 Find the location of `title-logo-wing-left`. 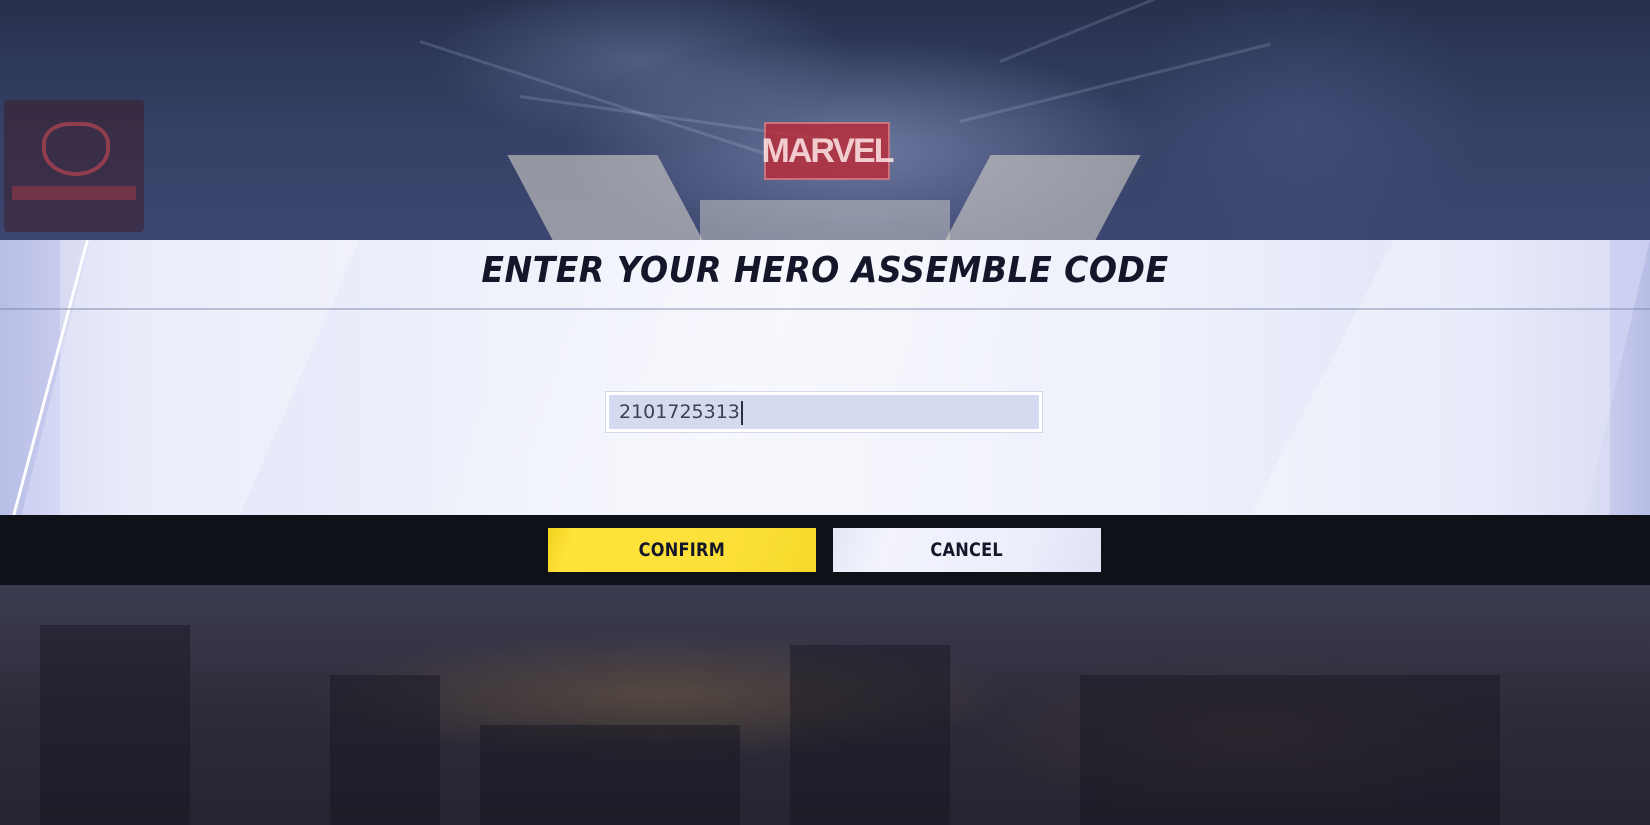

title-logo-wing-left is located at coordinates (605, 197).